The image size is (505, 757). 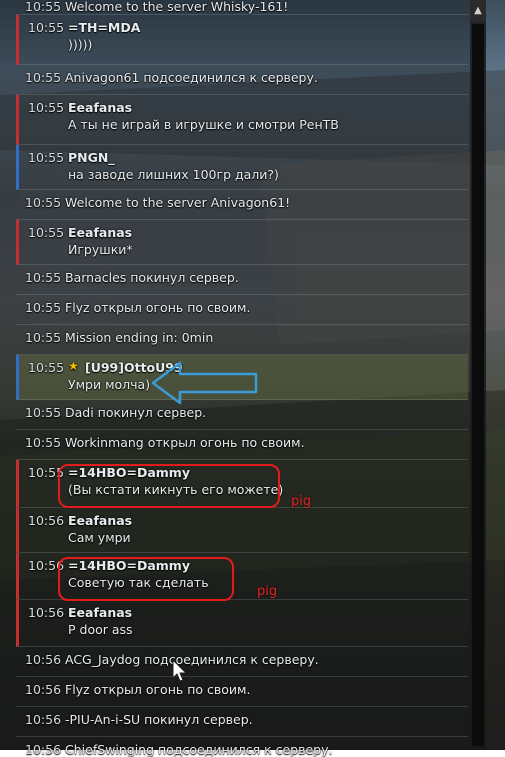 What do you see at coordinates (173, 174) in the screenshot?
I see `message-text: на заводе лишних 100гр дали?)` at bounding box center [173, 174].